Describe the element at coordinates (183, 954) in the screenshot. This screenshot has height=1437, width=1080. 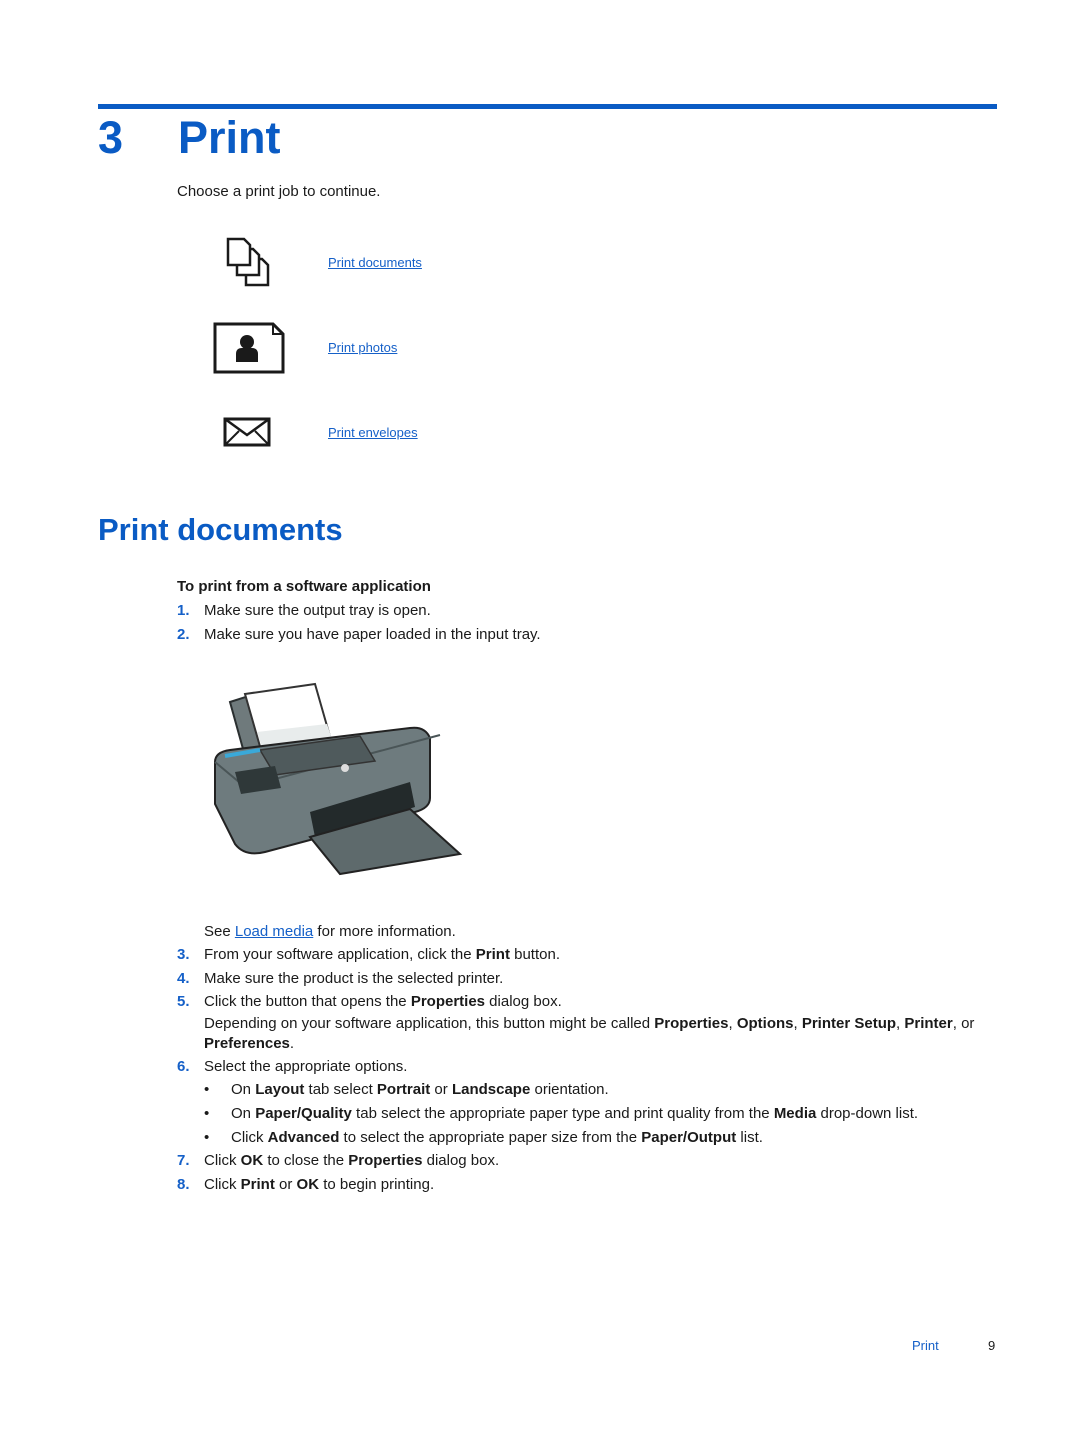
I see `step-number: 3.` at that location.